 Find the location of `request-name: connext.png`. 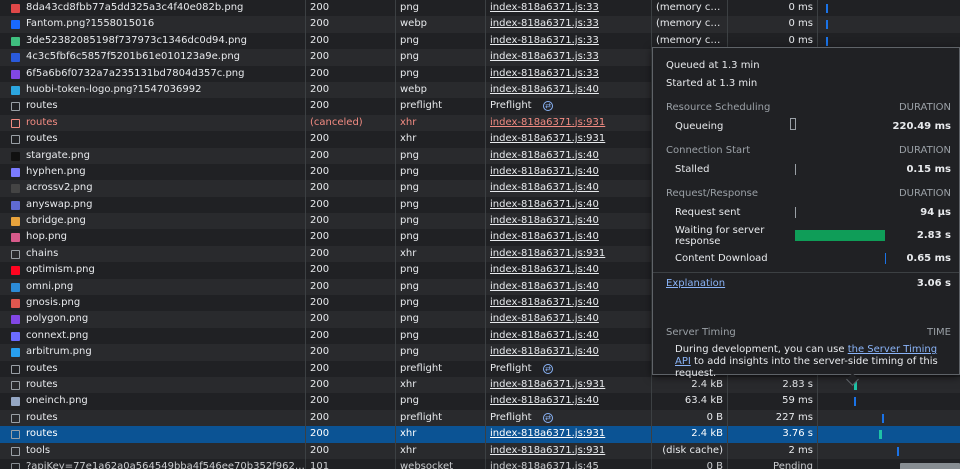

request-name: connext.png is located at coordinates (153, 336).